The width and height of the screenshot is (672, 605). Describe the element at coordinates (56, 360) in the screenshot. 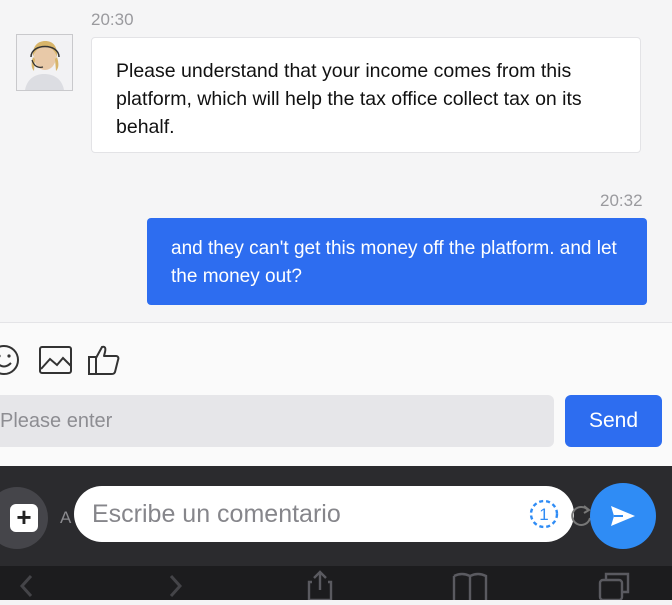

I see `image-icon` at that location.